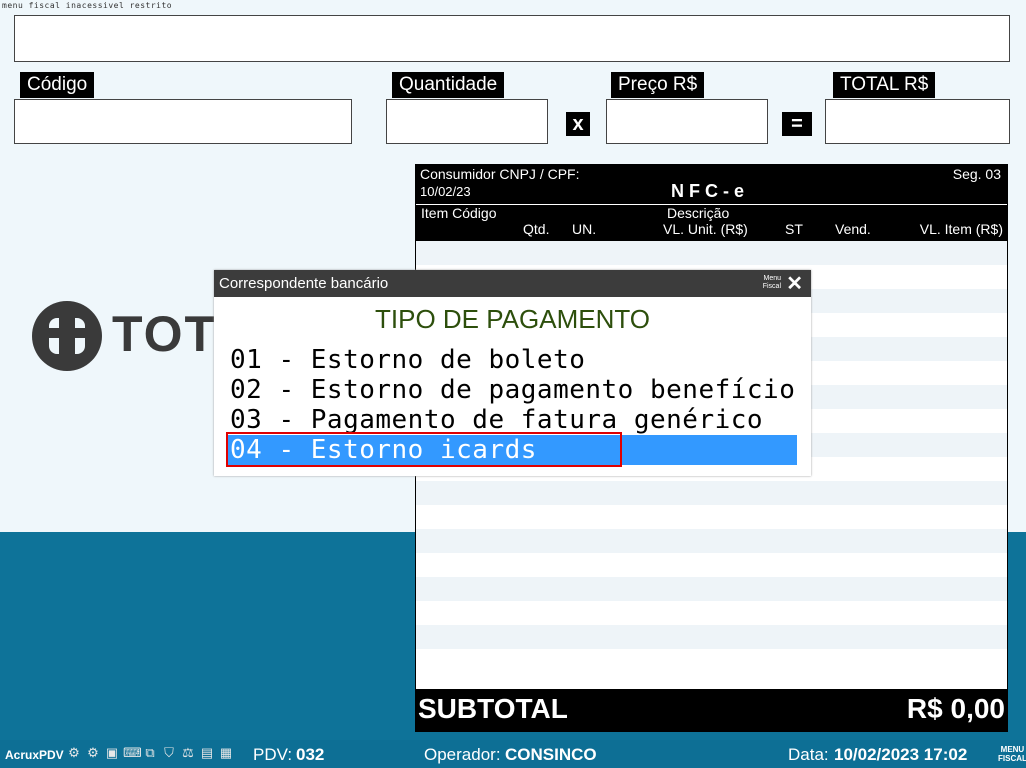  I want to click on col-qtd: Qtd., so click(536, 229).